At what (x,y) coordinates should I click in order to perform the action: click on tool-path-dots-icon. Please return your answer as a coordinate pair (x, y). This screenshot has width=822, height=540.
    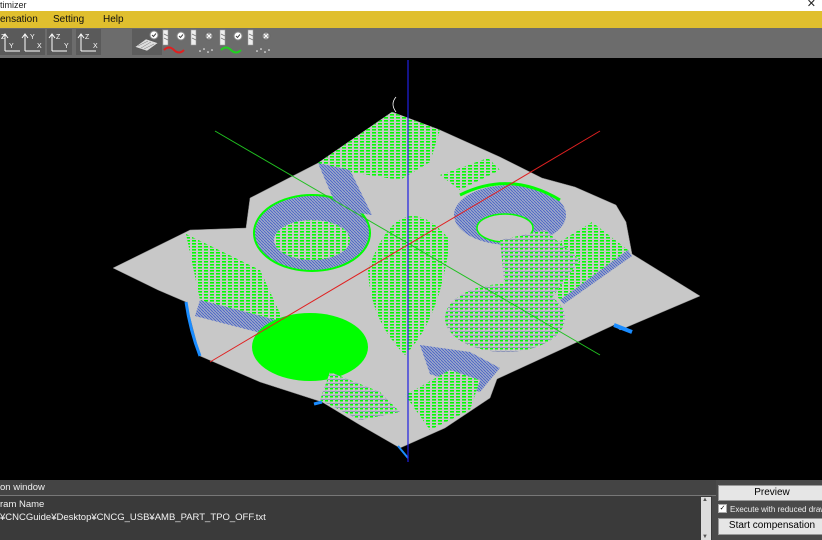
    Looking at the image, I should click on (259, 41).